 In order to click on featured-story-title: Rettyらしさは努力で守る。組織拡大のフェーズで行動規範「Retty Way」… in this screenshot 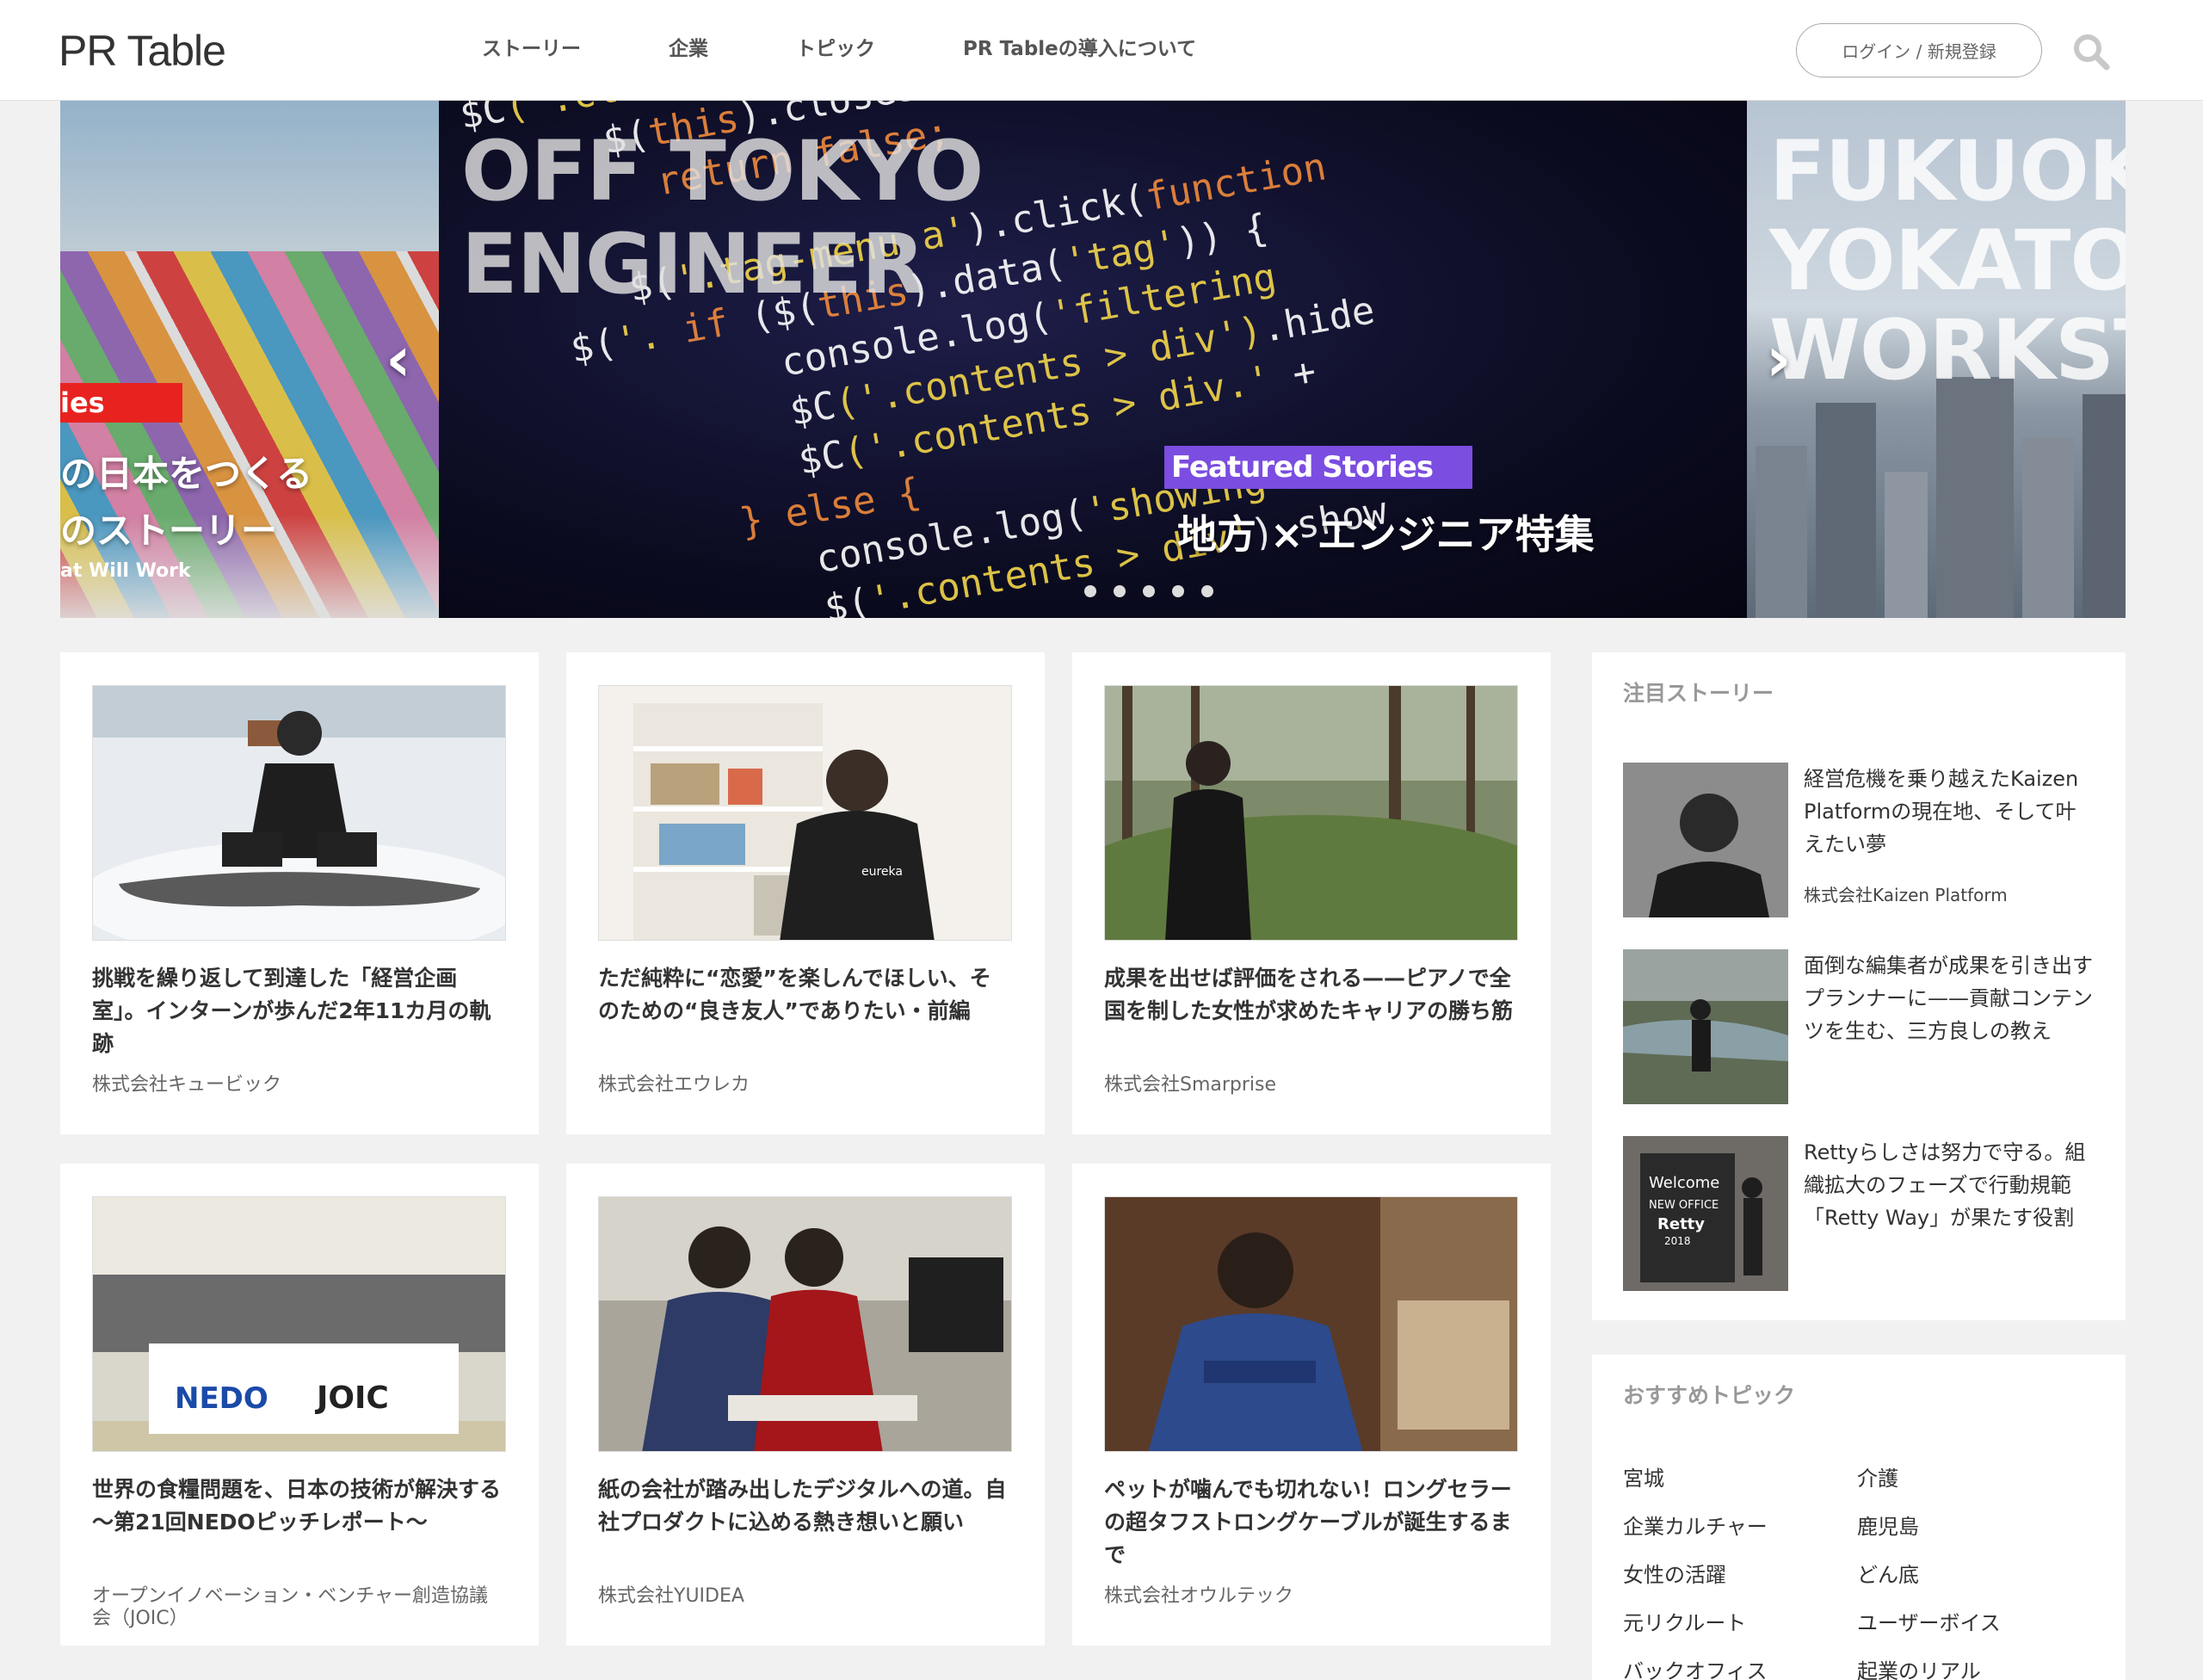, I will do `click(1950, 1185)`.